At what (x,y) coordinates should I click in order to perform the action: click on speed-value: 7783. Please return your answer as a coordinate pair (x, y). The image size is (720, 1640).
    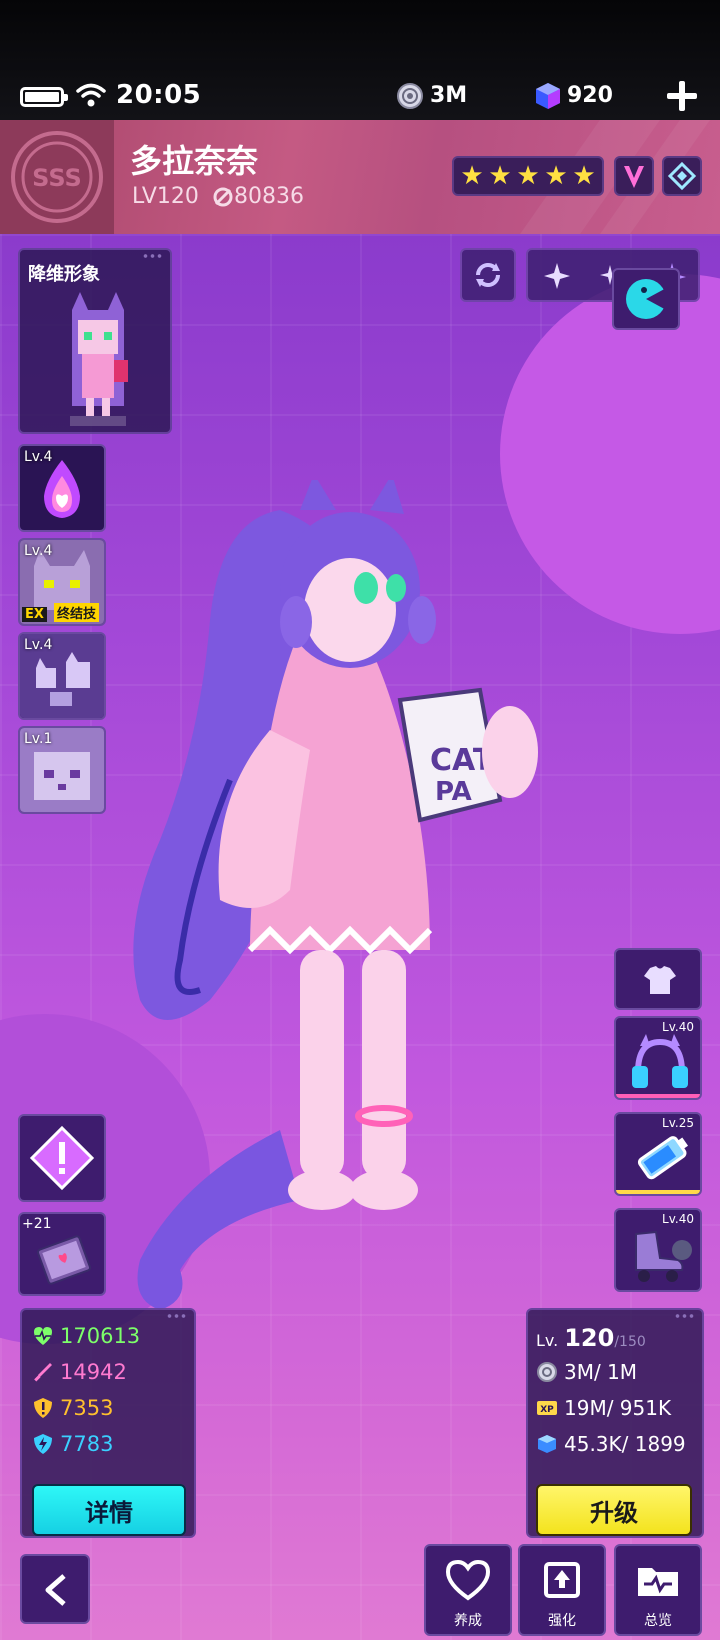
    Looking at the image, I should click on (87, 1444).